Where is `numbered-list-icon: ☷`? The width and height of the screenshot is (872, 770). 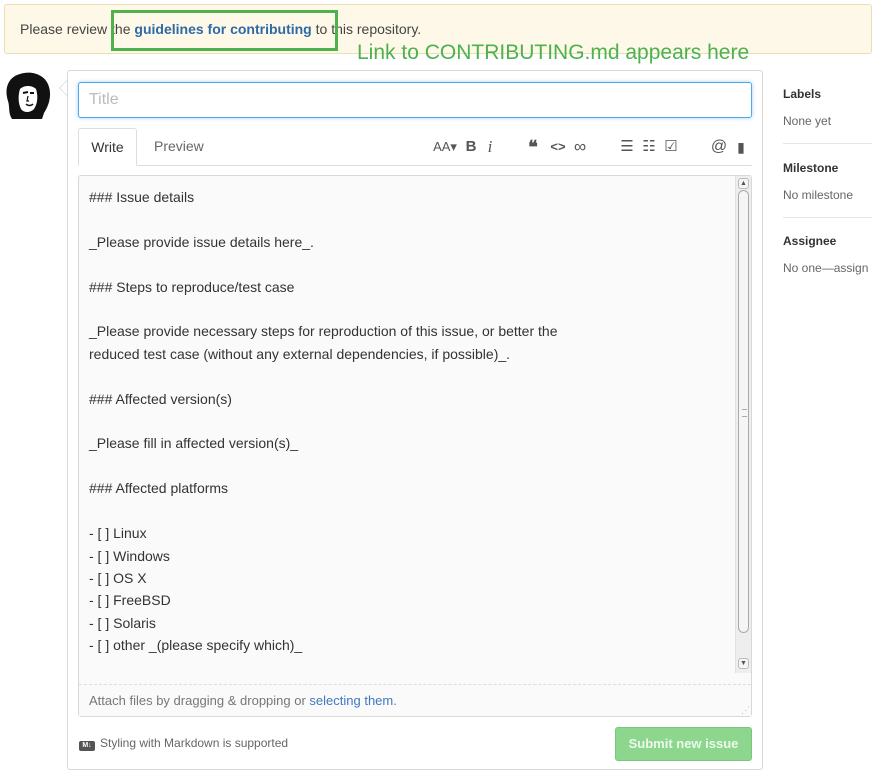
numbered-list-icon: ☷ is located at coordinates (649, 147).